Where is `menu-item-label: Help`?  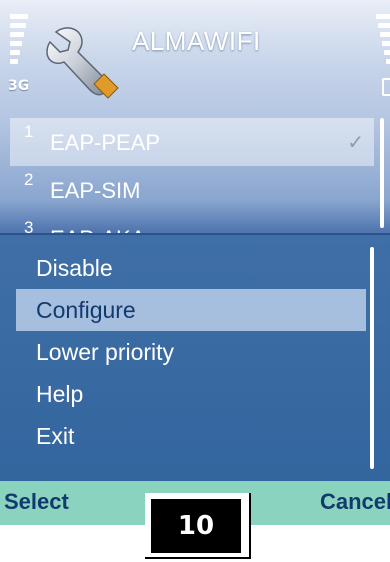
menu-item-label: Help is located at coordinates (60, 394).